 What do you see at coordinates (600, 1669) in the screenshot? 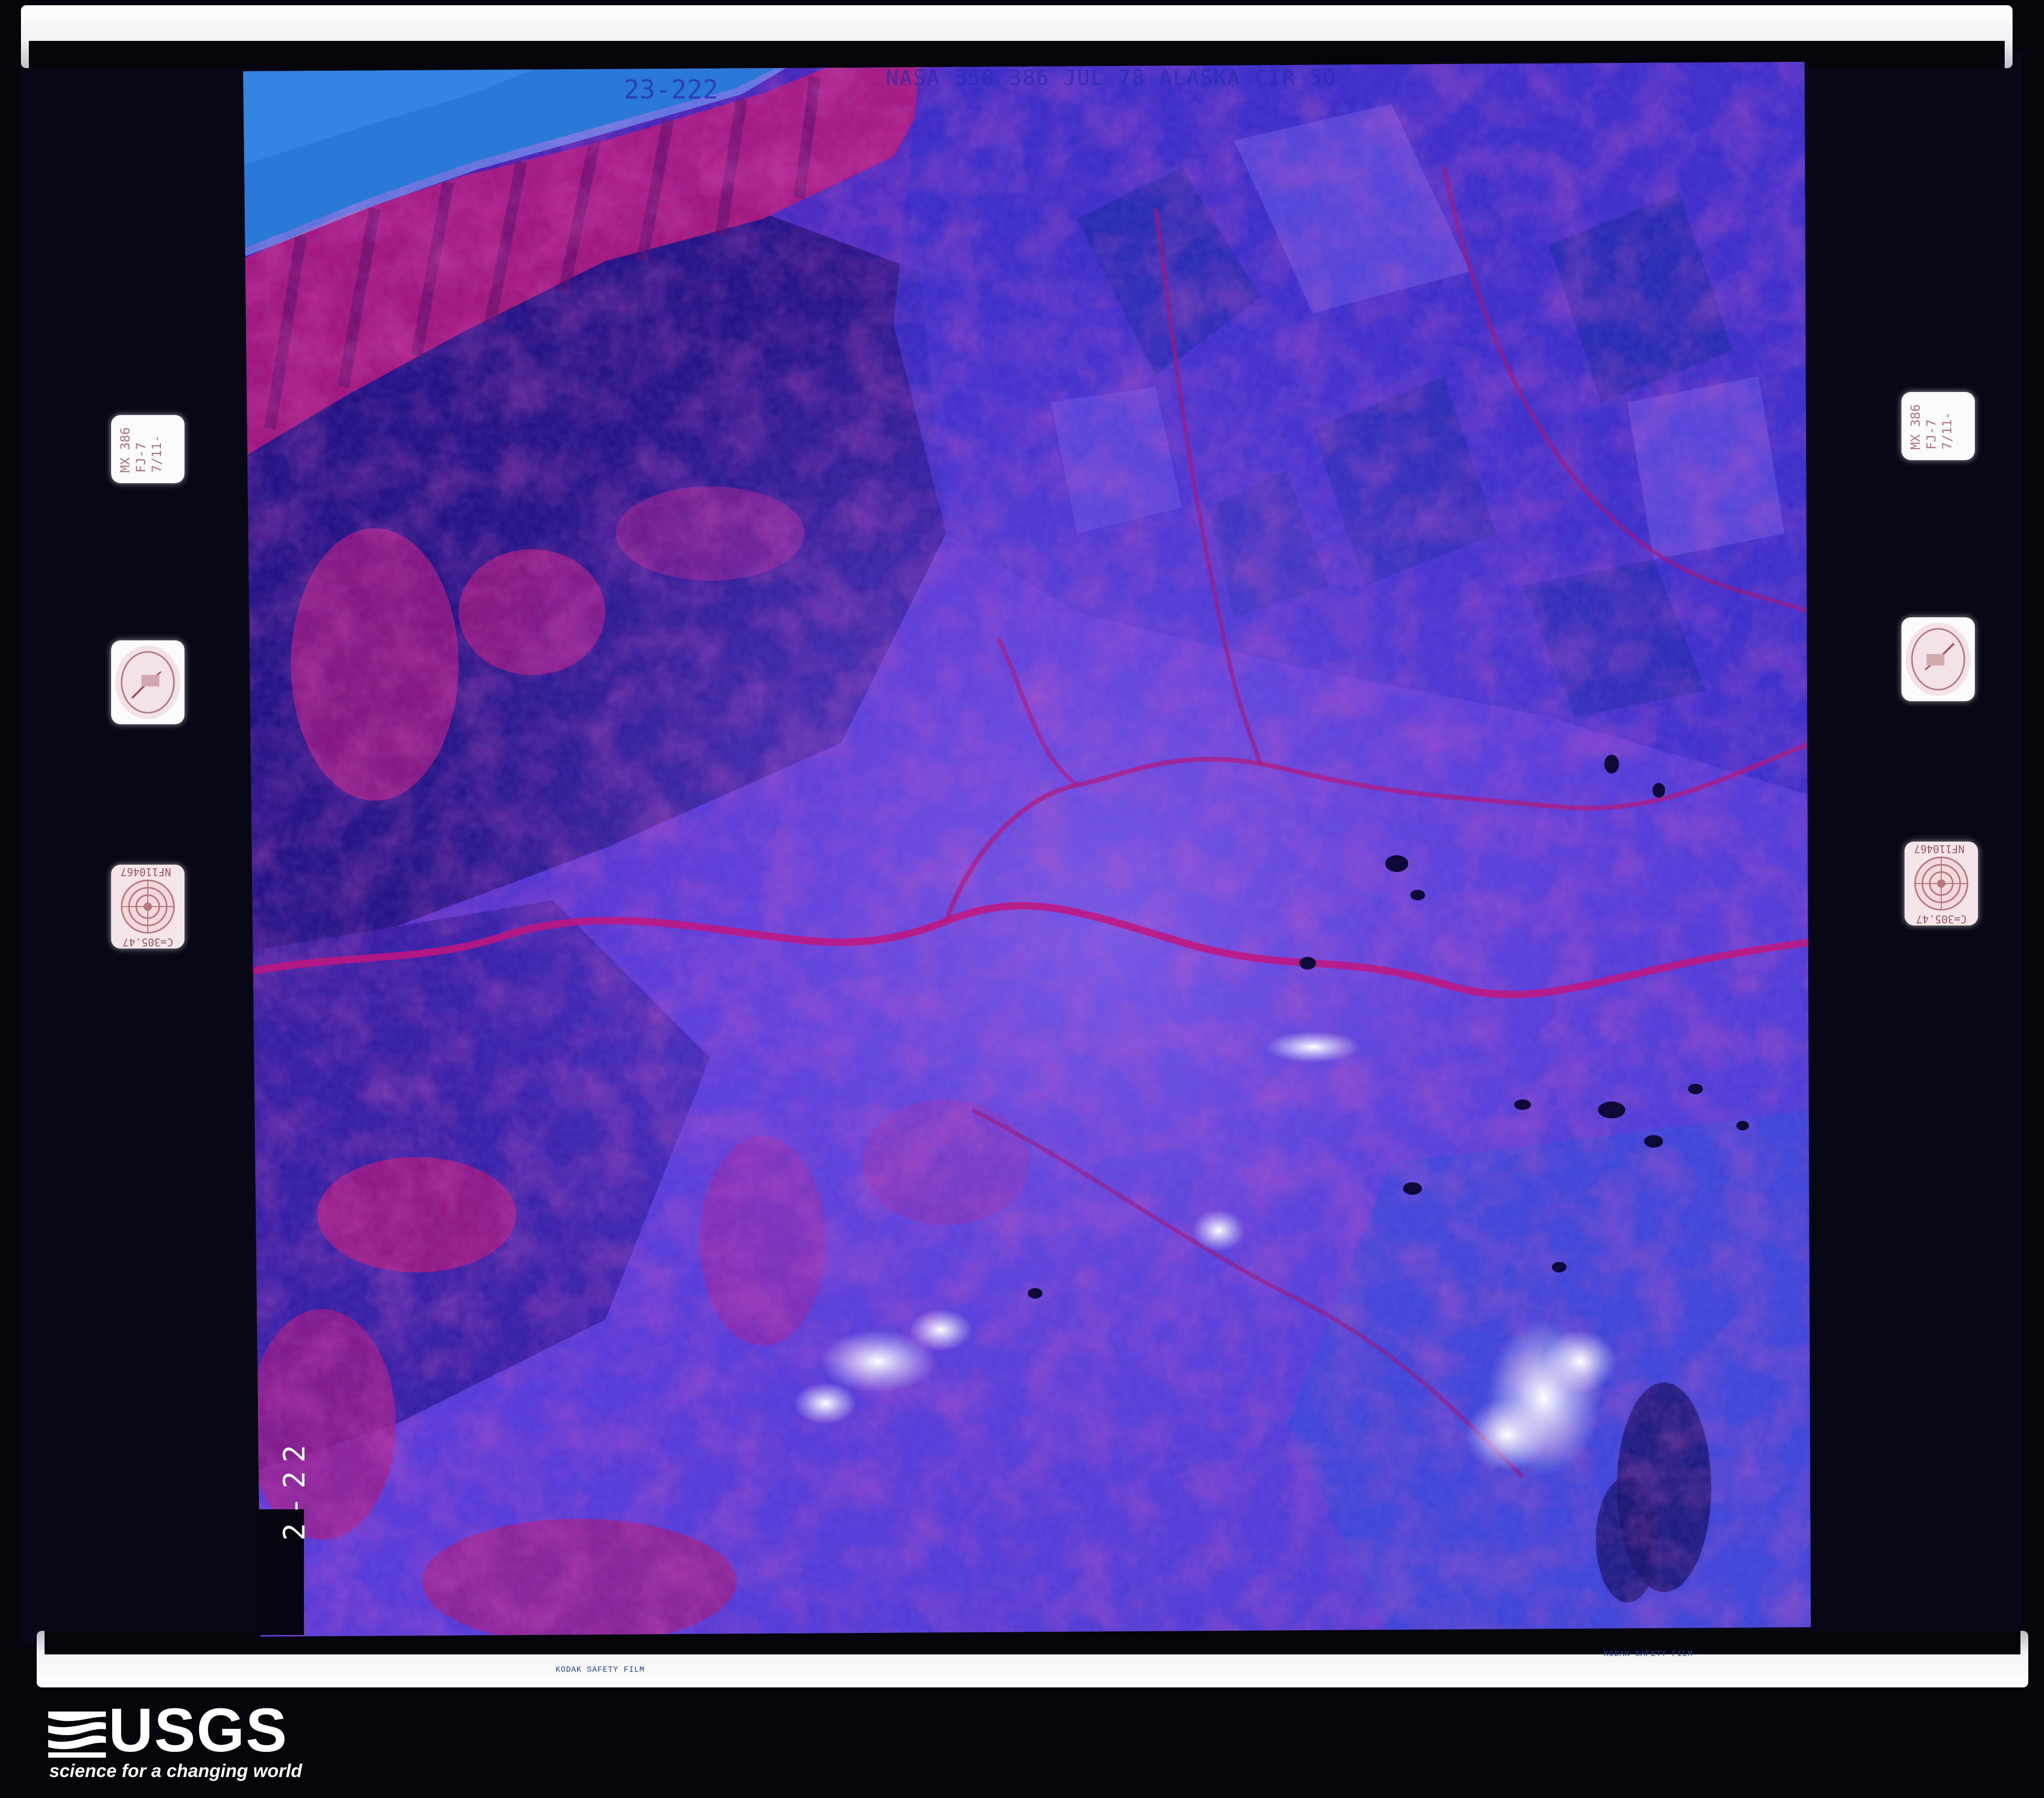
I see `film-edge-text-left: KODAK SAFETY FILM` at bounding box center [600, 1669].